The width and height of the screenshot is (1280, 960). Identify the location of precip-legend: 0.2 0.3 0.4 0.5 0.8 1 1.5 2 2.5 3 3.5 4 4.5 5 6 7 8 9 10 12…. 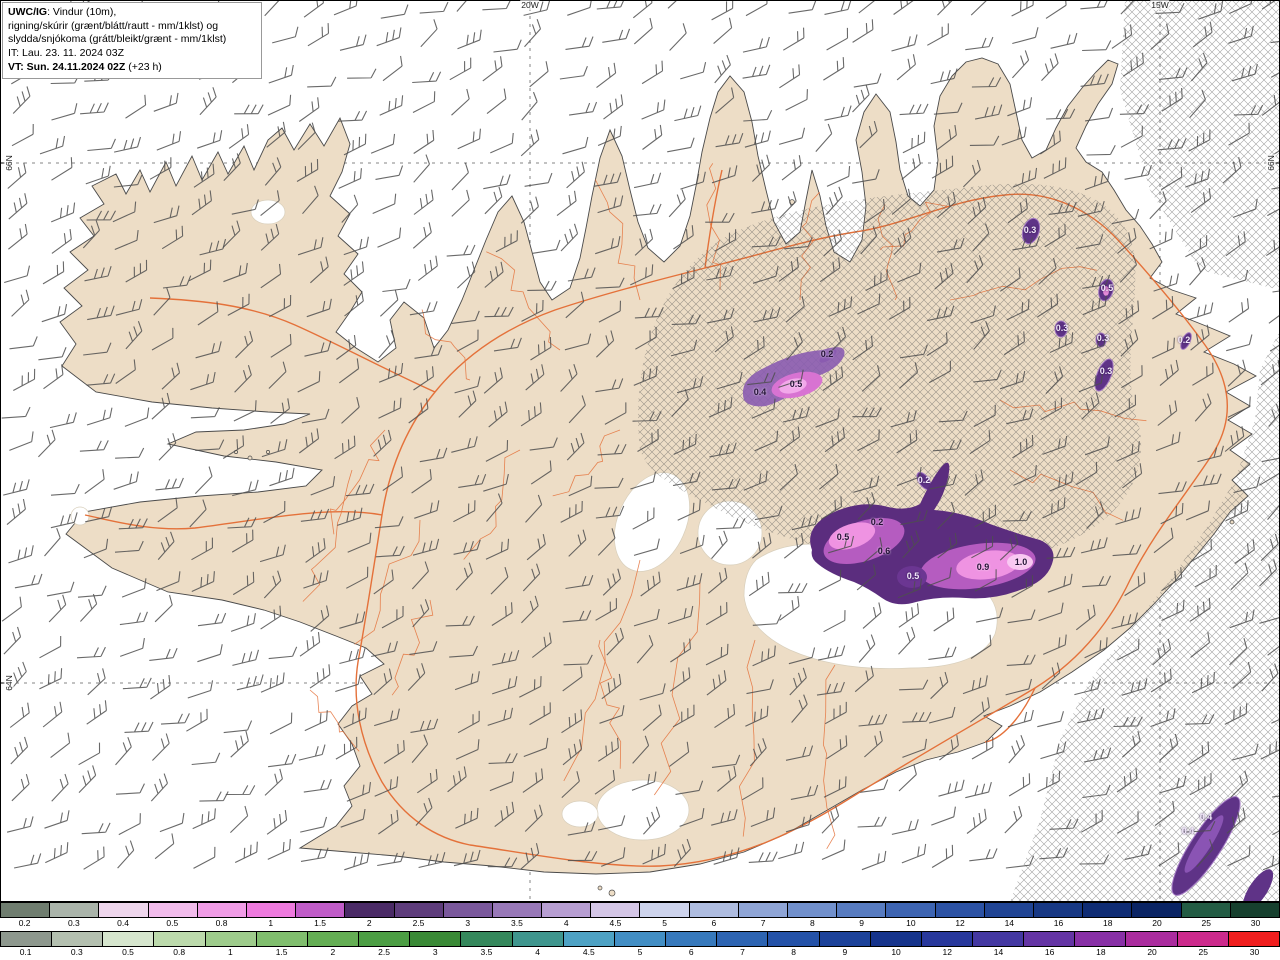
(640, 931).